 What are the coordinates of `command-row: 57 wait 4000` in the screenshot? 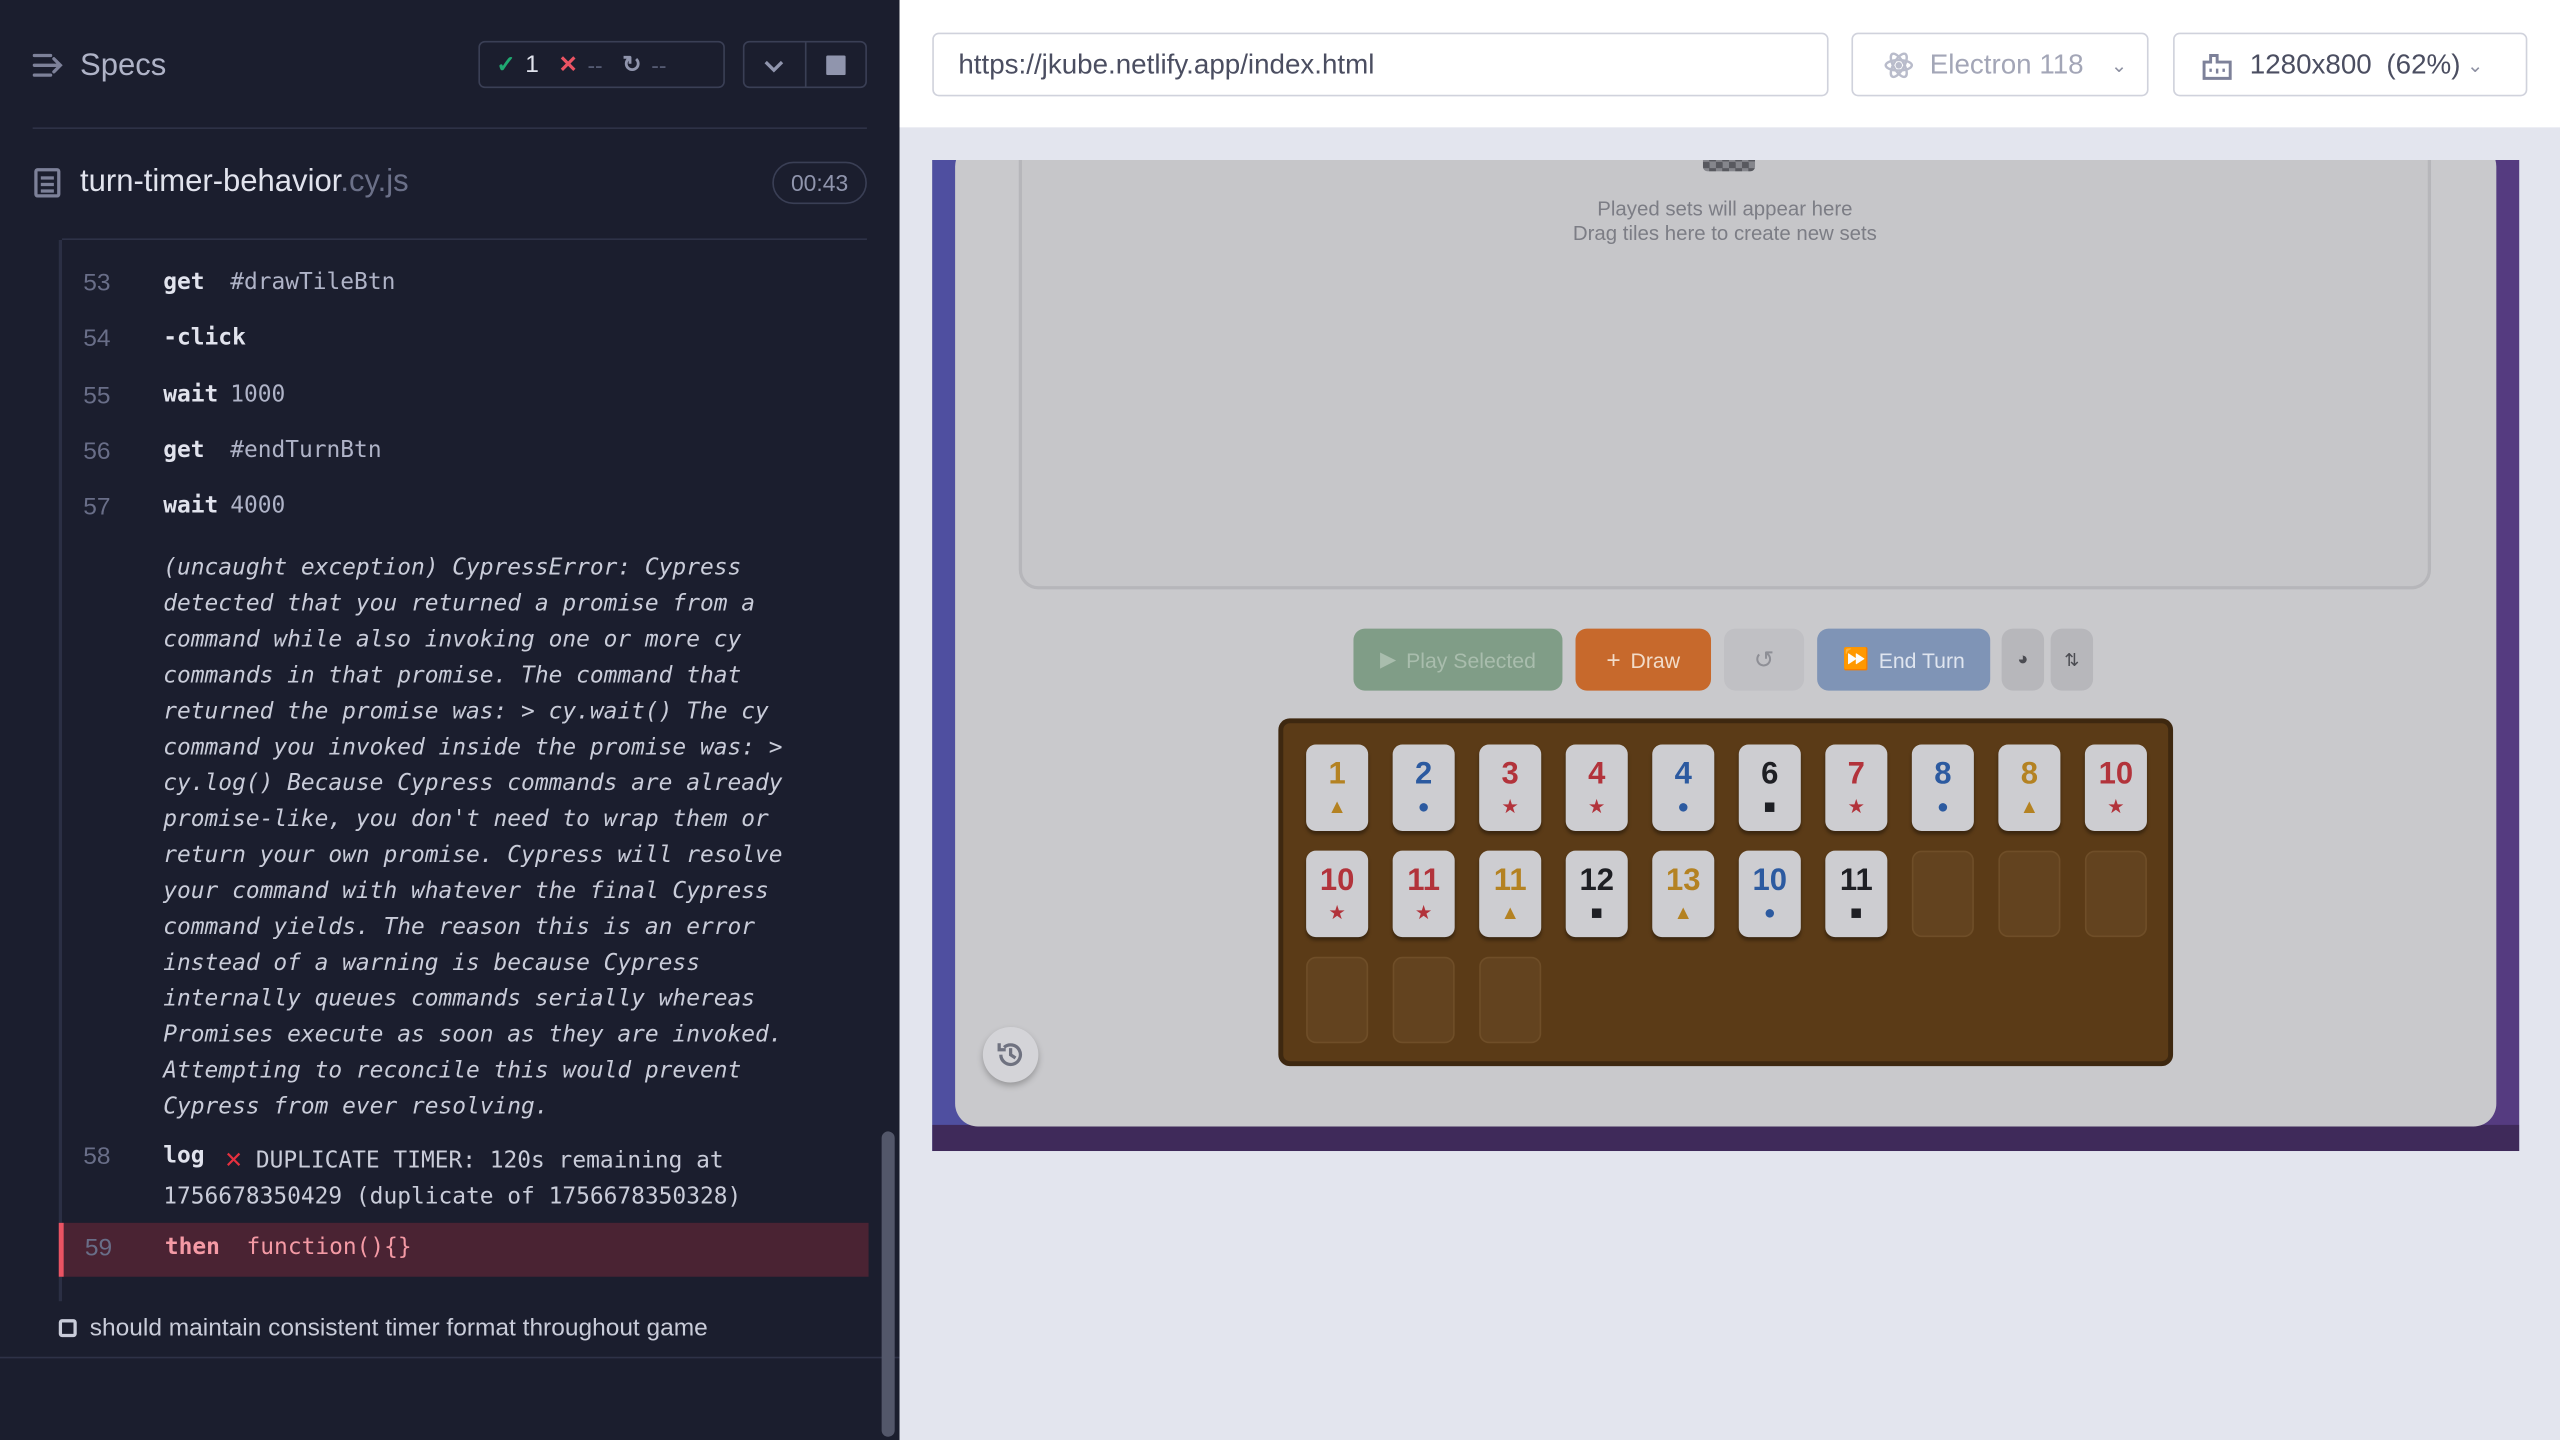 It's located at (467, 511).